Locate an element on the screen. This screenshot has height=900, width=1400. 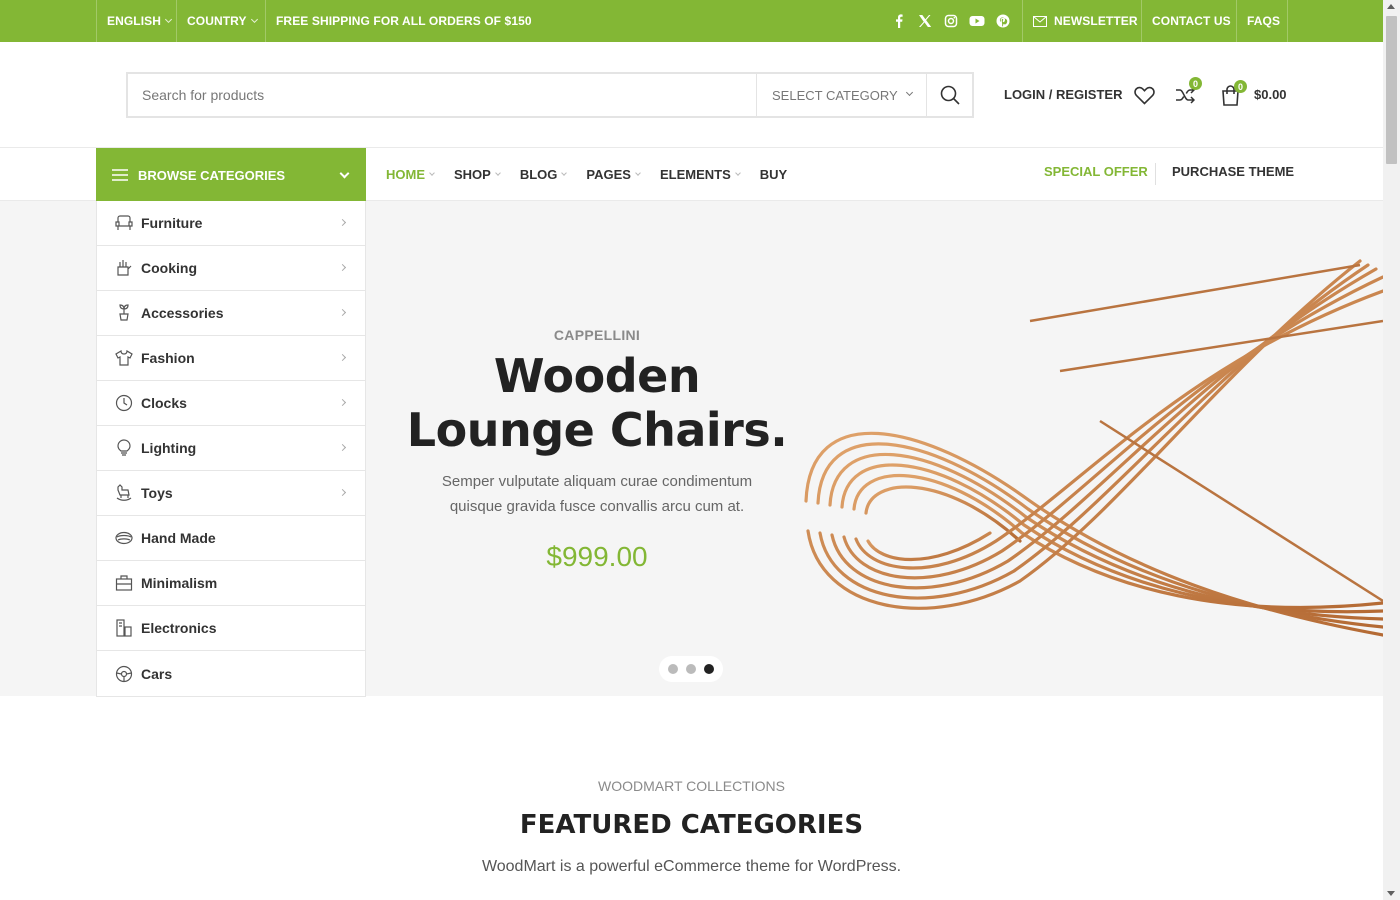
facebook-icon is located at coordinates (899, 21).